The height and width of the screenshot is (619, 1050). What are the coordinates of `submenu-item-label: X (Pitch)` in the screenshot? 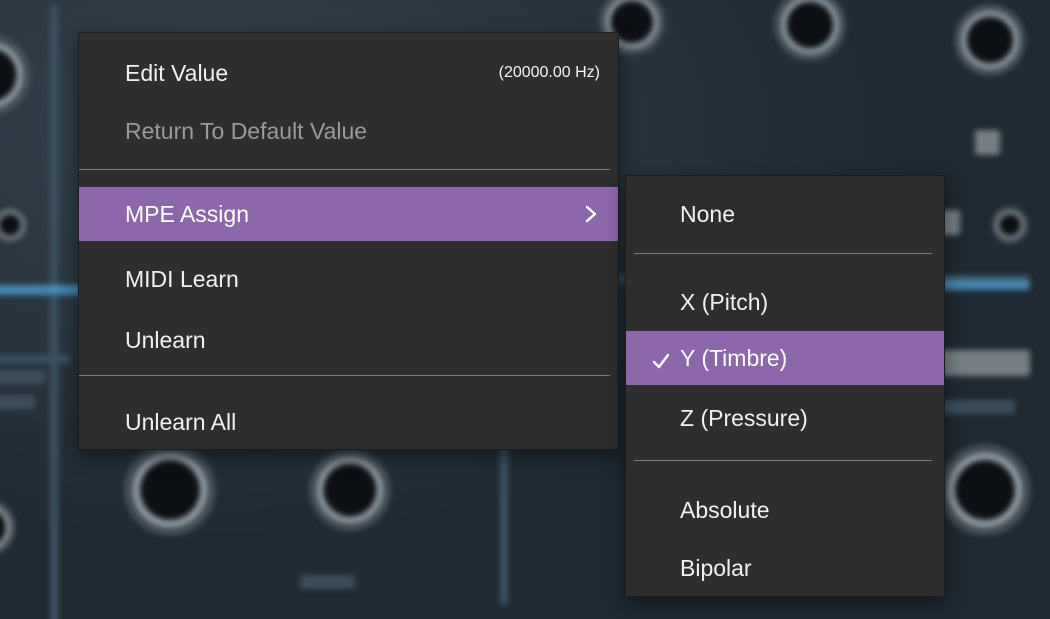 It's located at (724, 301).